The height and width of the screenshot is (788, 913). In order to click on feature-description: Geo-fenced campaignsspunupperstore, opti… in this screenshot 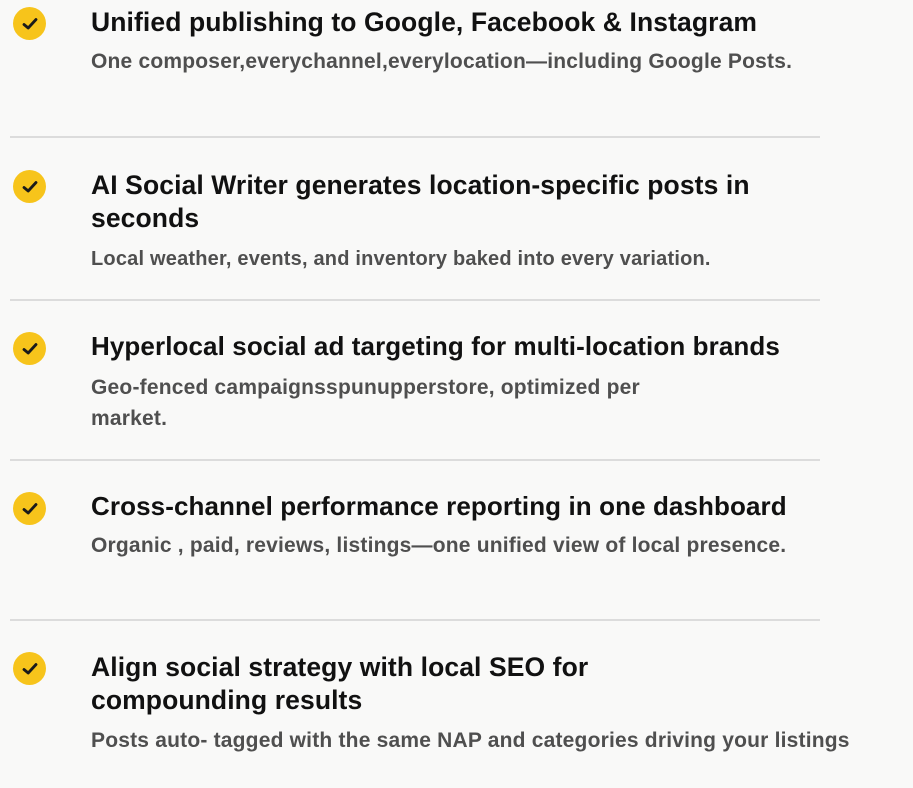, I will do `click(365, 403)`.